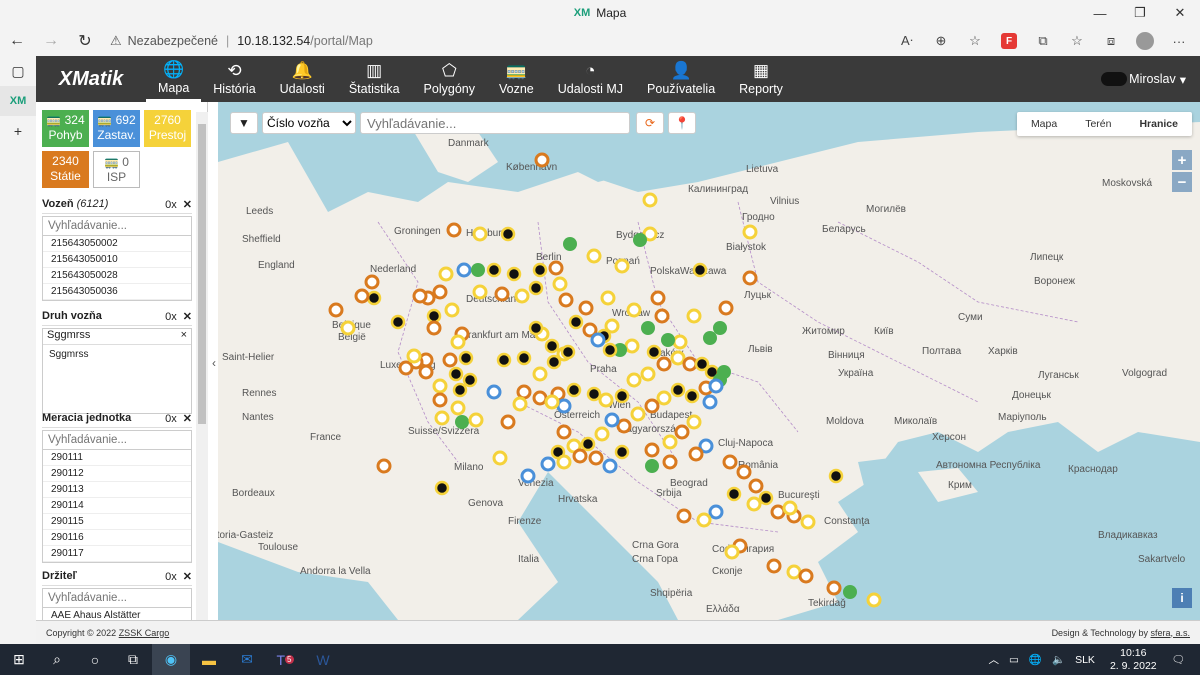  What do you see at coordinates (1014, 660) in the screenshot?
I see `battery-icon: ▭` at bounding box center [1014, 660].